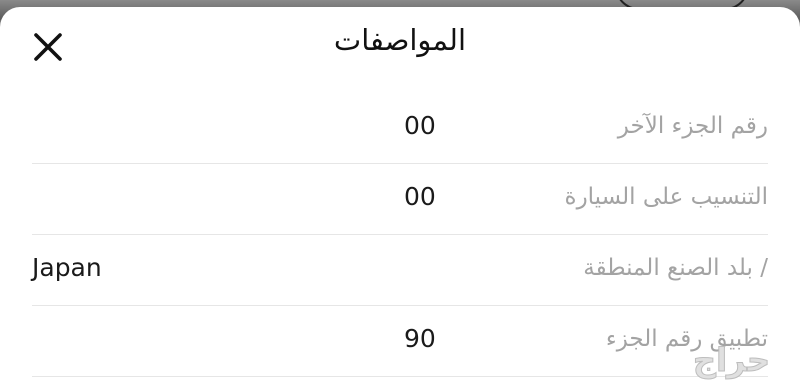  What do you see at coordinates (400, 40) in the screenshot?
I see `page-title: المواصفات` at bounding box center [400, 40].